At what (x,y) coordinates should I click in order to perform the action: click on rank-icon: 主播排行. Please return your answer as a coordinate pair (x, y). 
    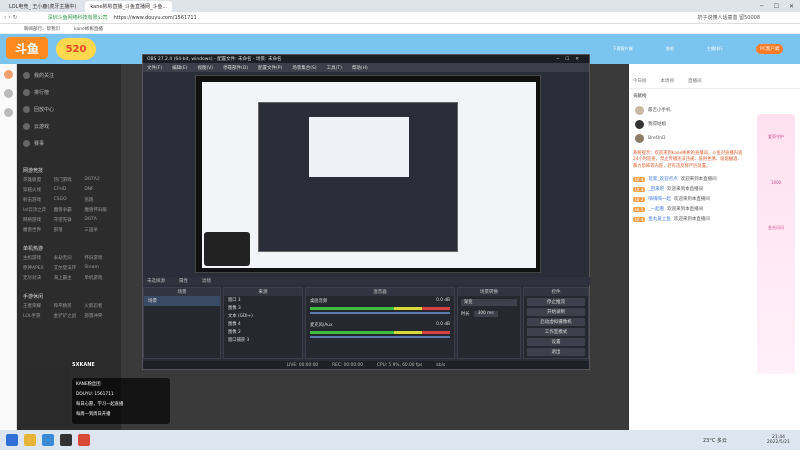
    Looking at the image, I should click on (715, 49).